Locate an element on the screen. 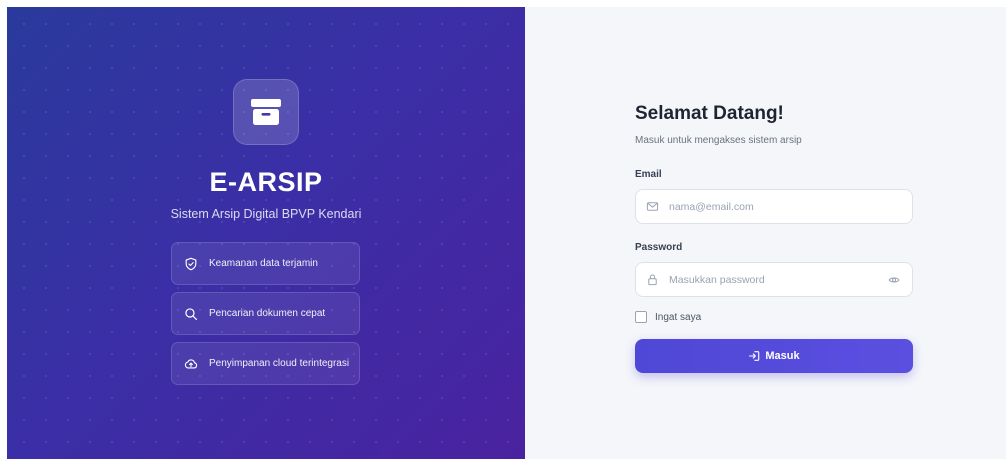  feature-label: Pencarian dokumen cepat is located at coordinates (267, 313).